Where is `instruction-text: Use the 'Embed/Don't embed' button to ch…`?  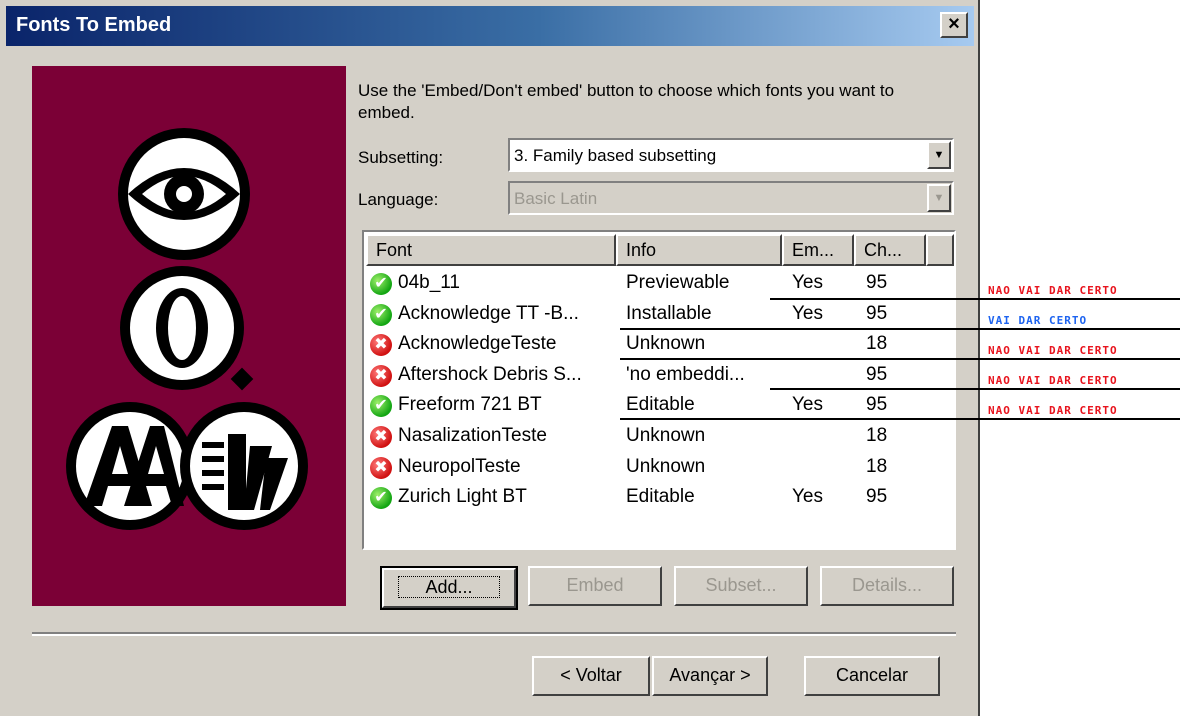
instruction-text: Use the 'Embed/Don't embed' button to ch… is located at coordinates (626, 101).